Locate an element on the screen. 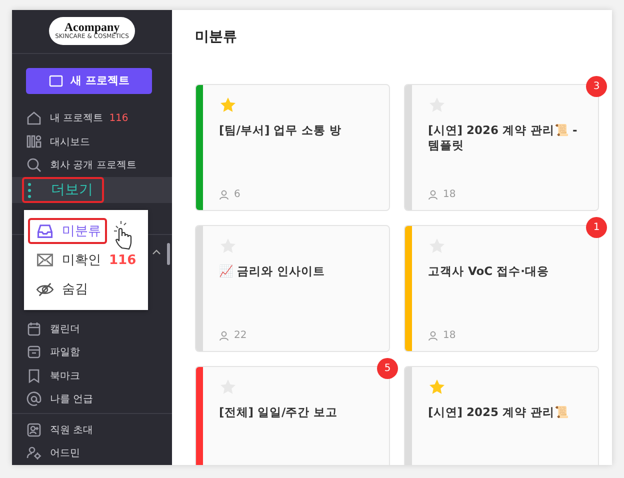 The image size is (624, 478). member-count: 6 is located at coordinates (237, 194).